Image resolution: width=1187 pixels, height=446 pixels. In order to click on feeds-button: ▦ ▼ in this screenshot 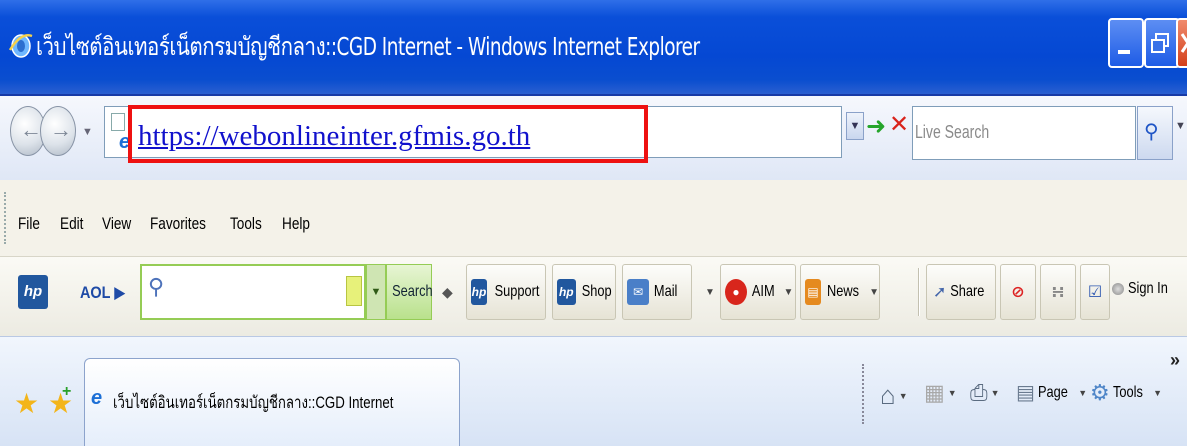, I will do `click(940, 393)`.